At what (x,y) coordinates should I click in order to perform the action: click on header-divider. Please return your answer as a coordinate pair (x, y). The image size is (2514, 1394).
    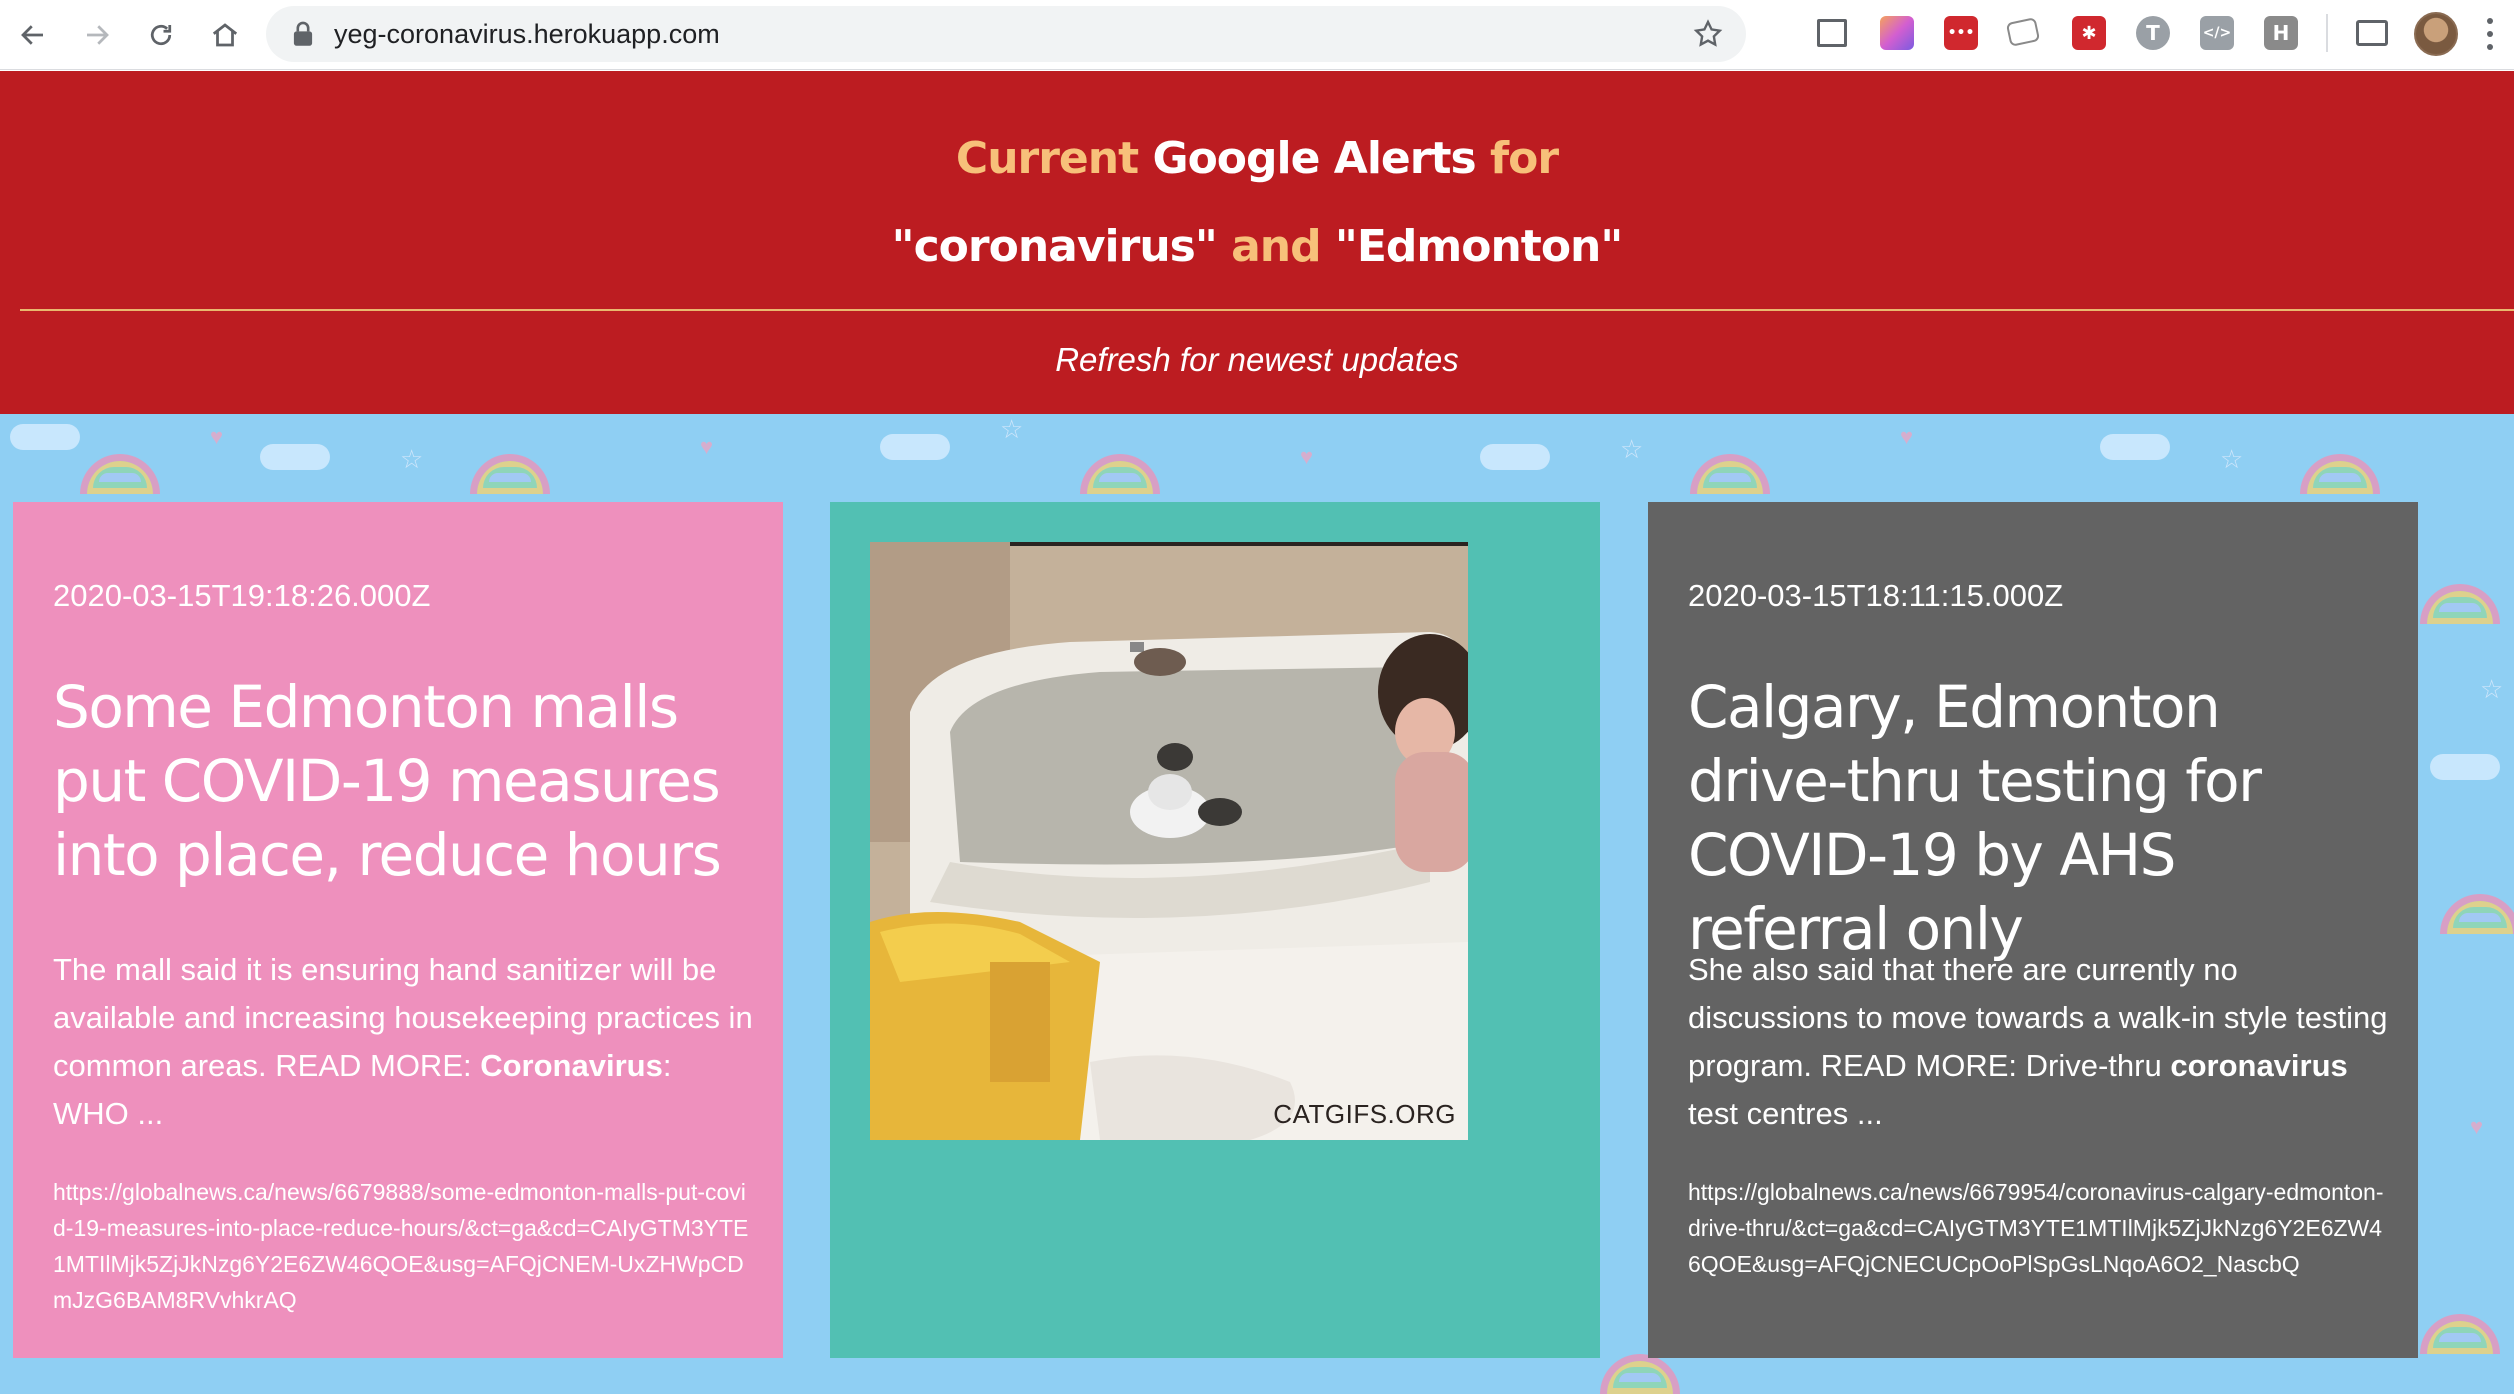
    Looking at the image, I should click on (1267, 310).